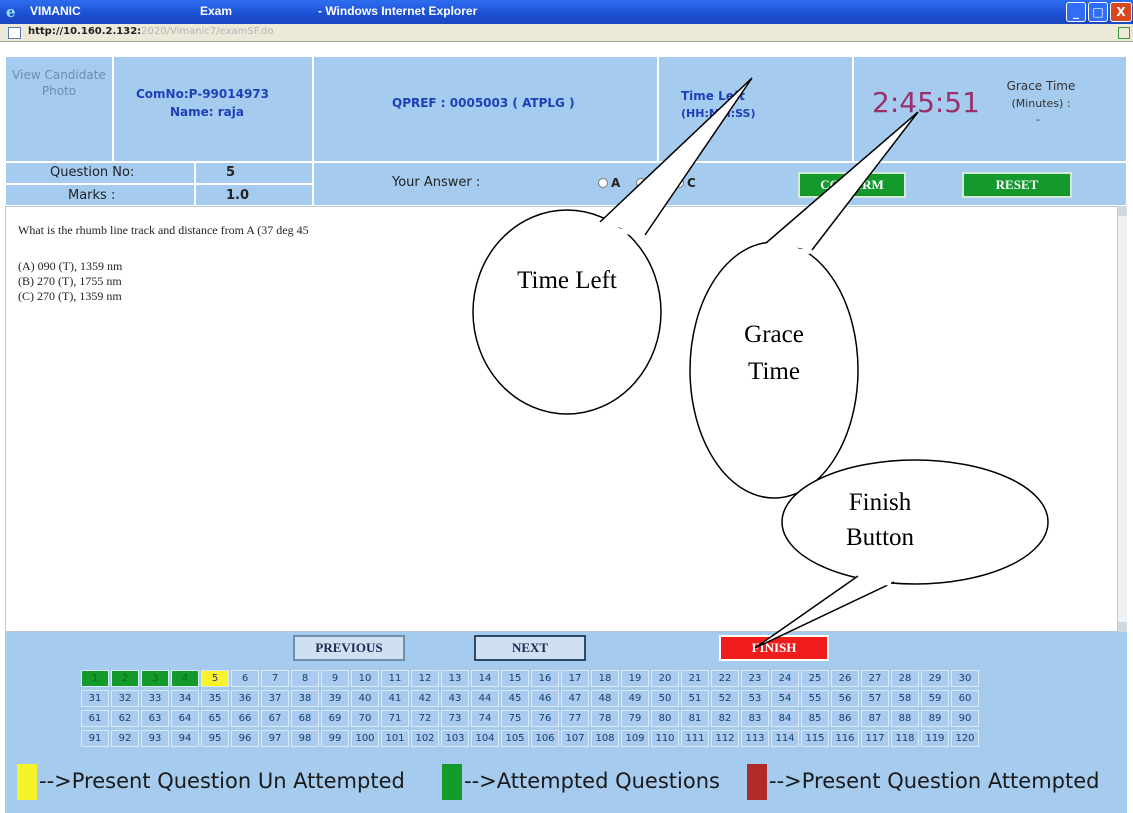 The image size is (1133, 813). I want to click on finish-button-callout: Finish Button, so click(880, 520).